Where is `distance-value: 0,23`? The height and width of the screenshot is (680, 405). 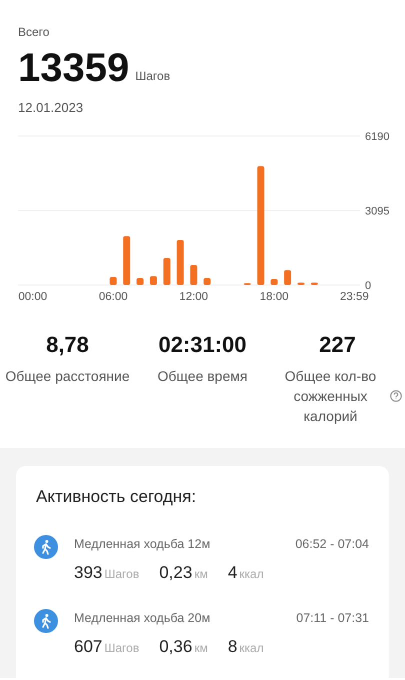
distance-value: 0,23 is located at coordinates (175, 573).